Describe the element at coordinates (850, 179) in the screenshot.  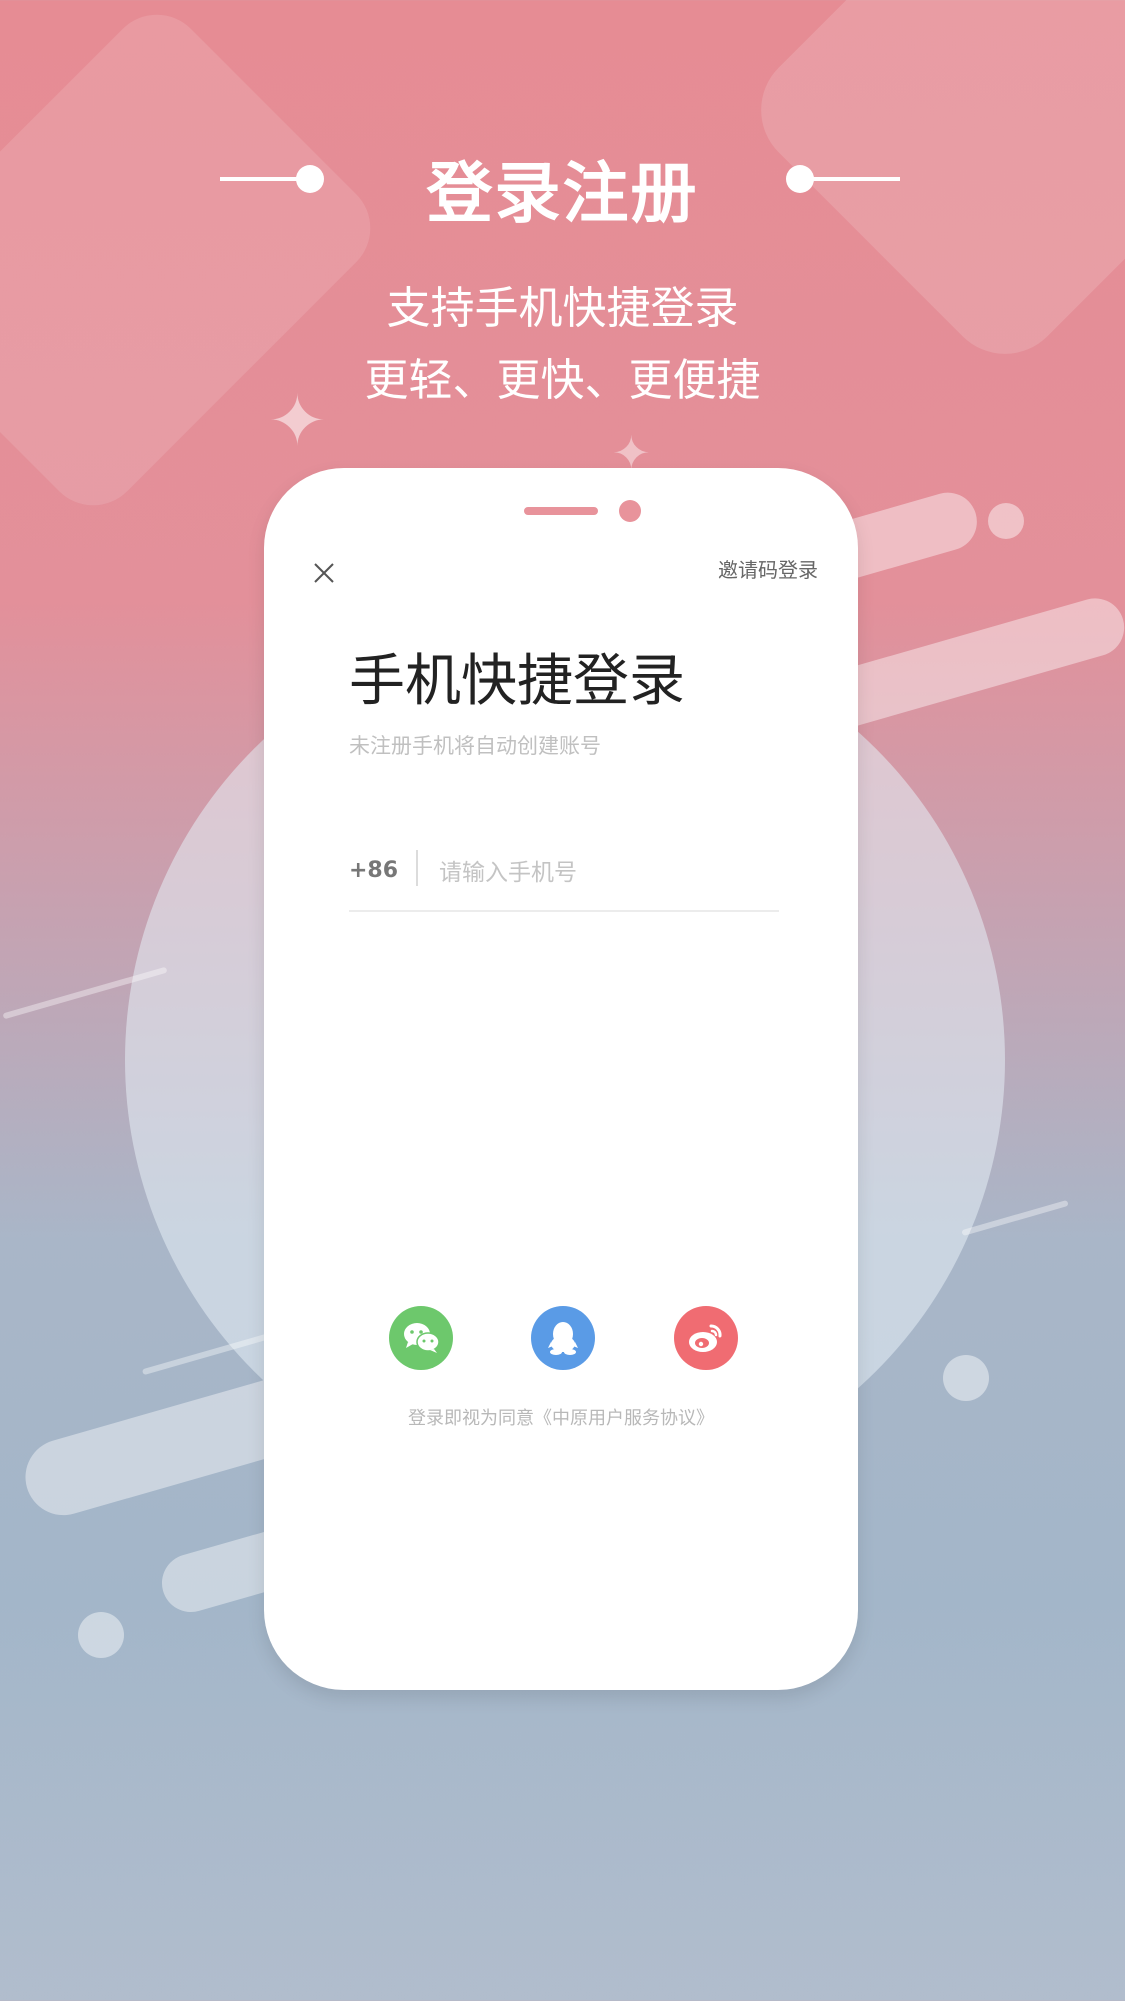
I see `title-divider-right` at that location.